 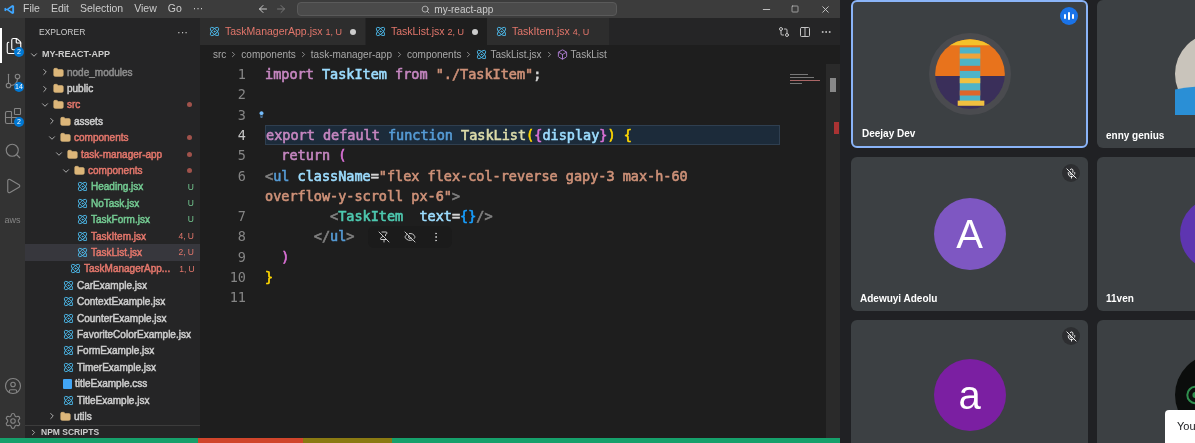 I want to click on tree-item: CounterExample.jsx, so click(x=112, y=318).